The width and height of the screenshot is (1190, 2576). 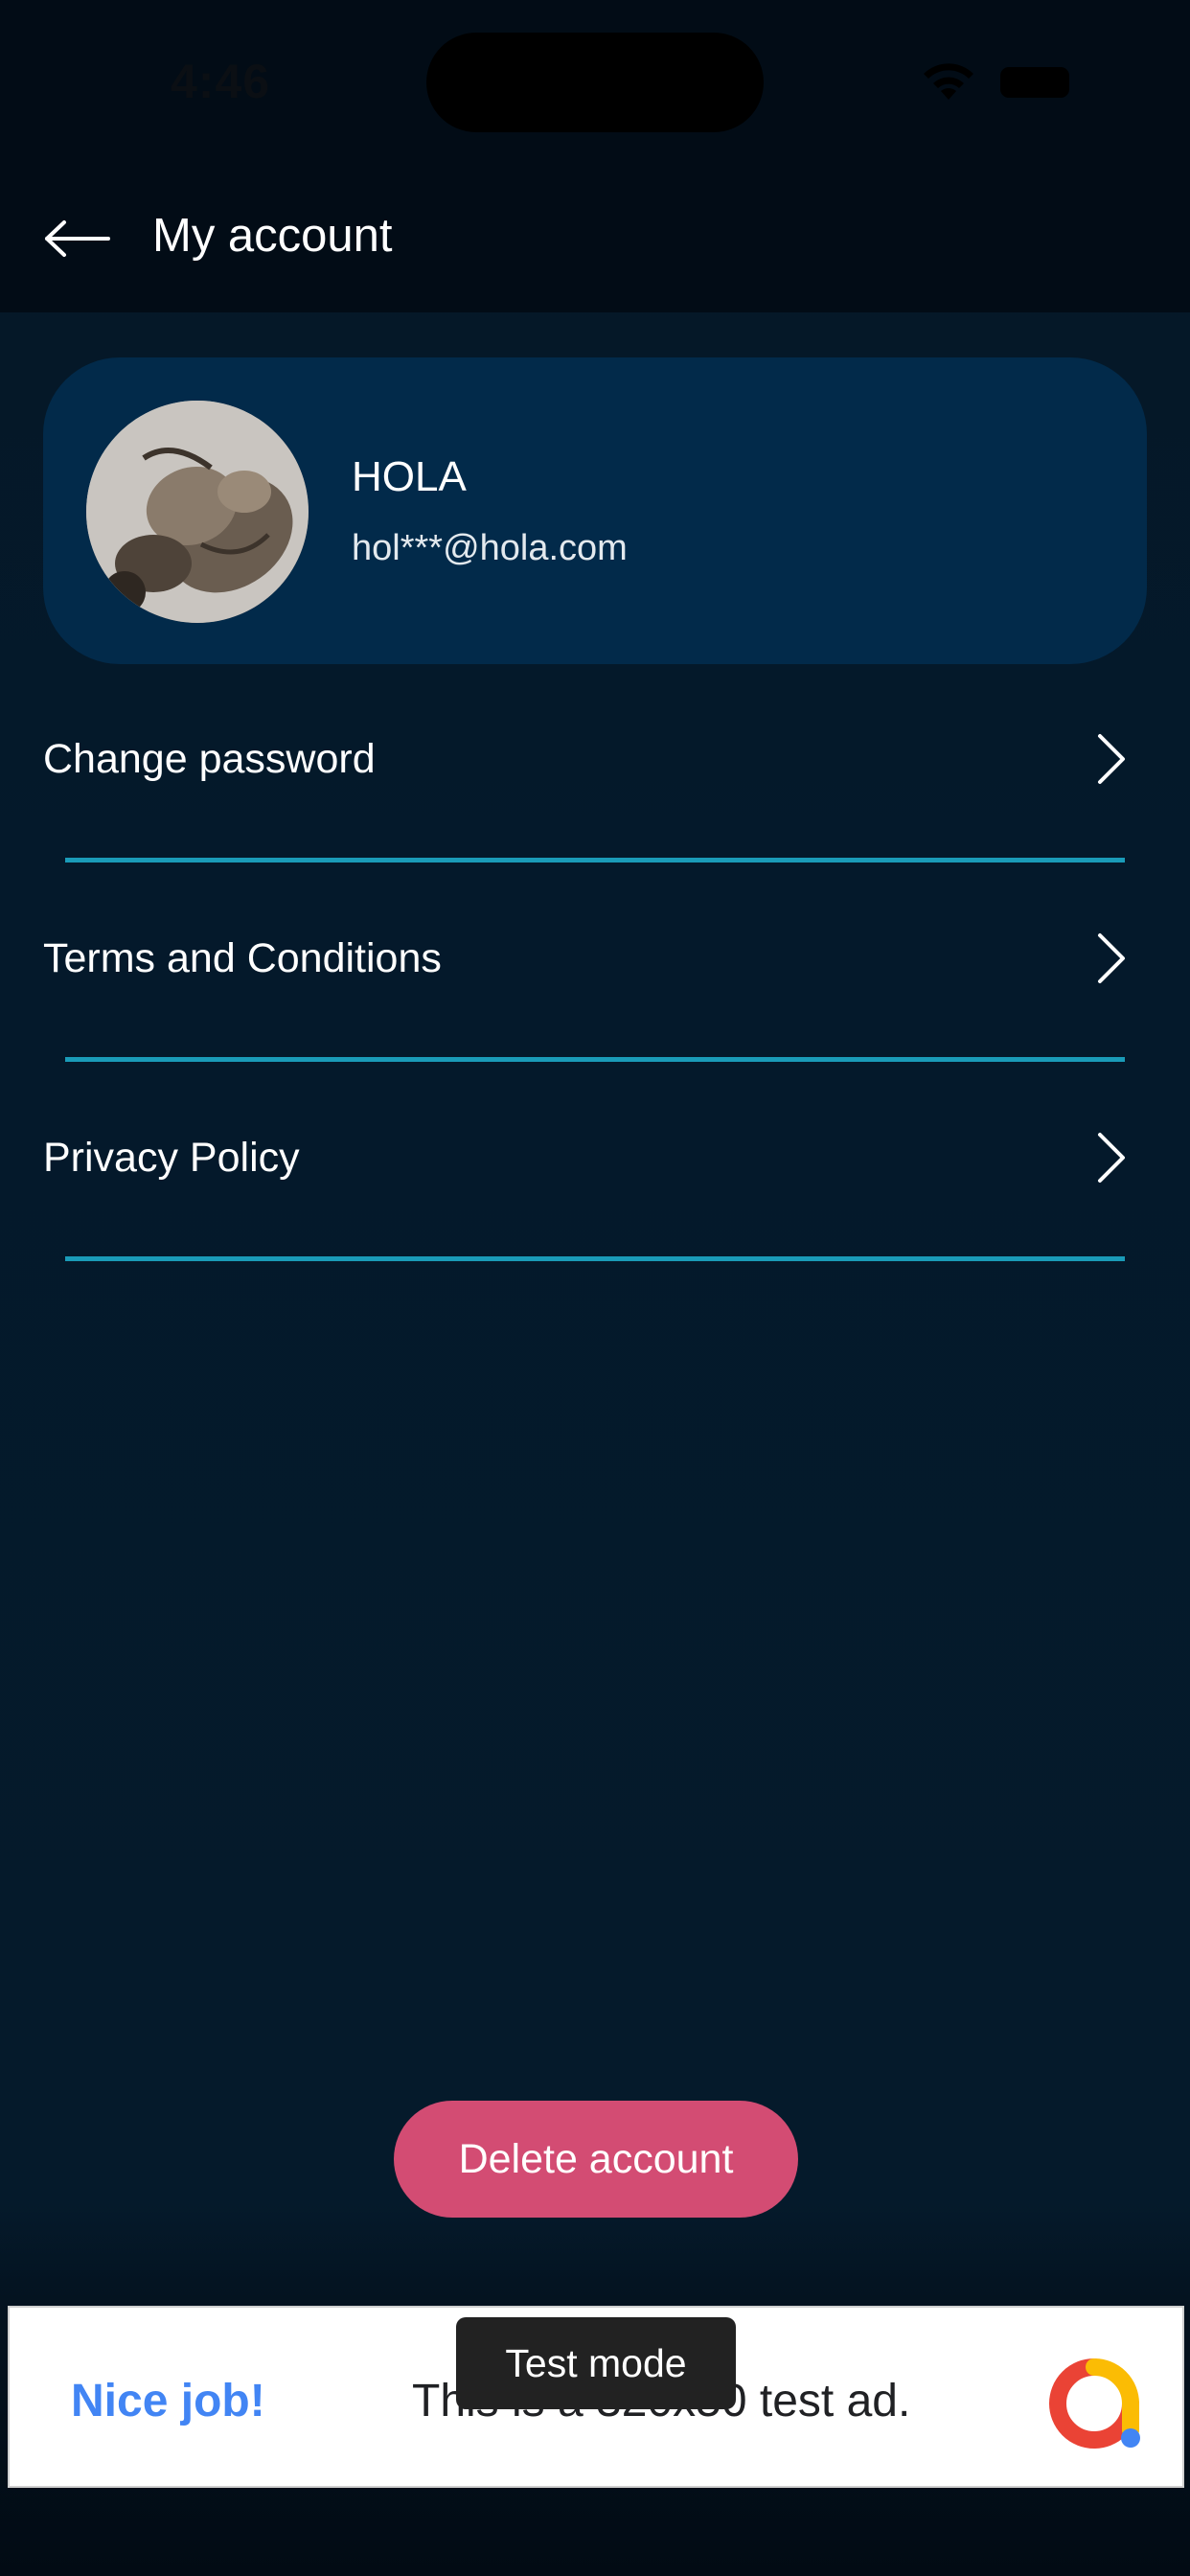 I want to click on profile-card: HOLA hol***@hola.com, so click(x=595, y=510).